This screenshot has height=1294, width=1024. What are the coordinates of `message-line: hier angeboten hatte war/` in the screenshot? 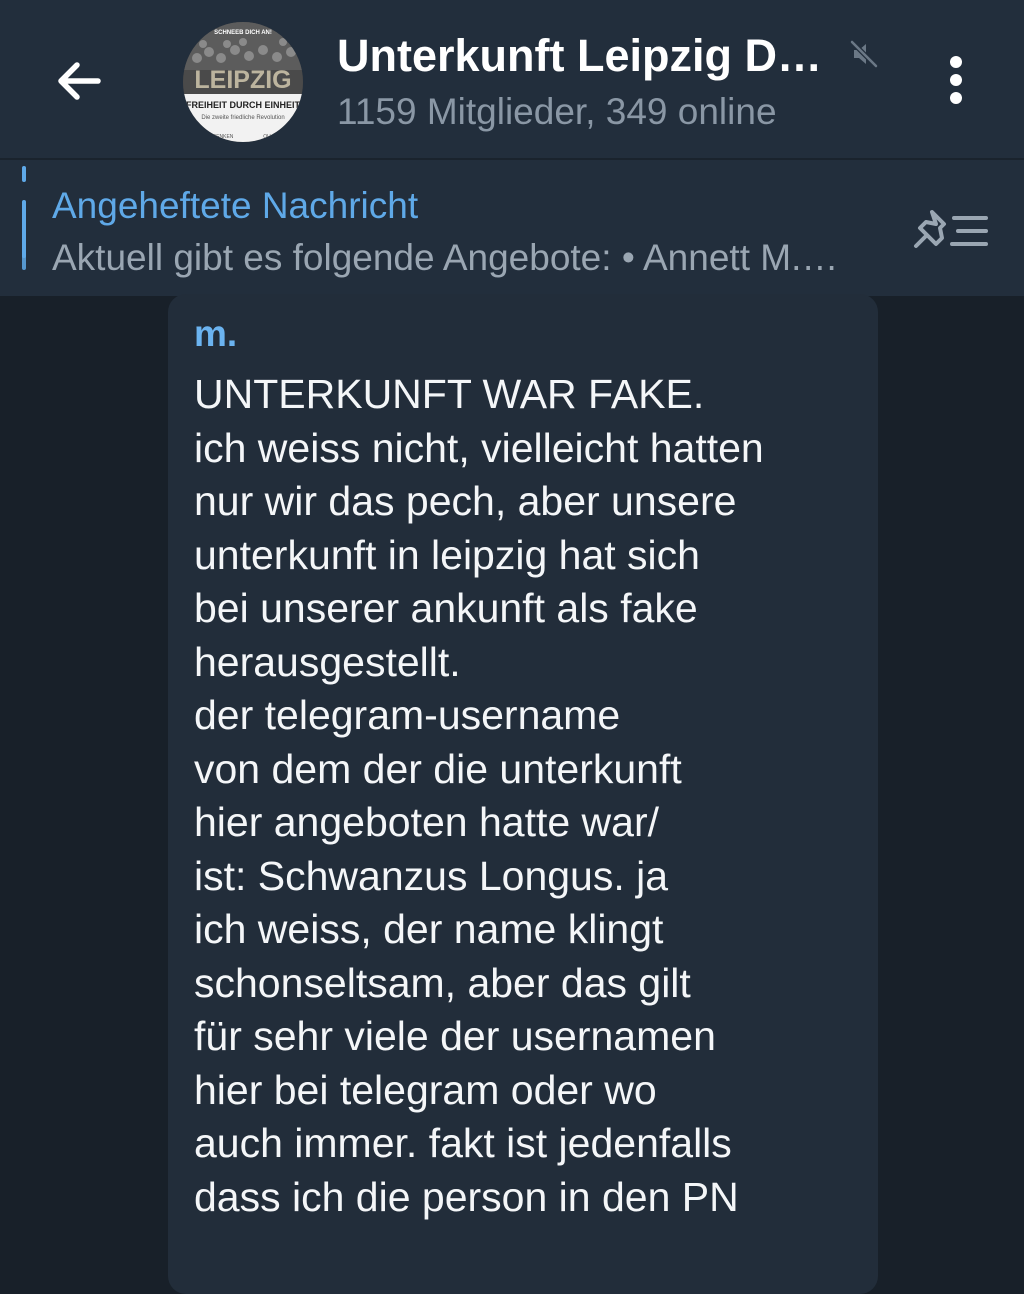 It's located at (426, 822).